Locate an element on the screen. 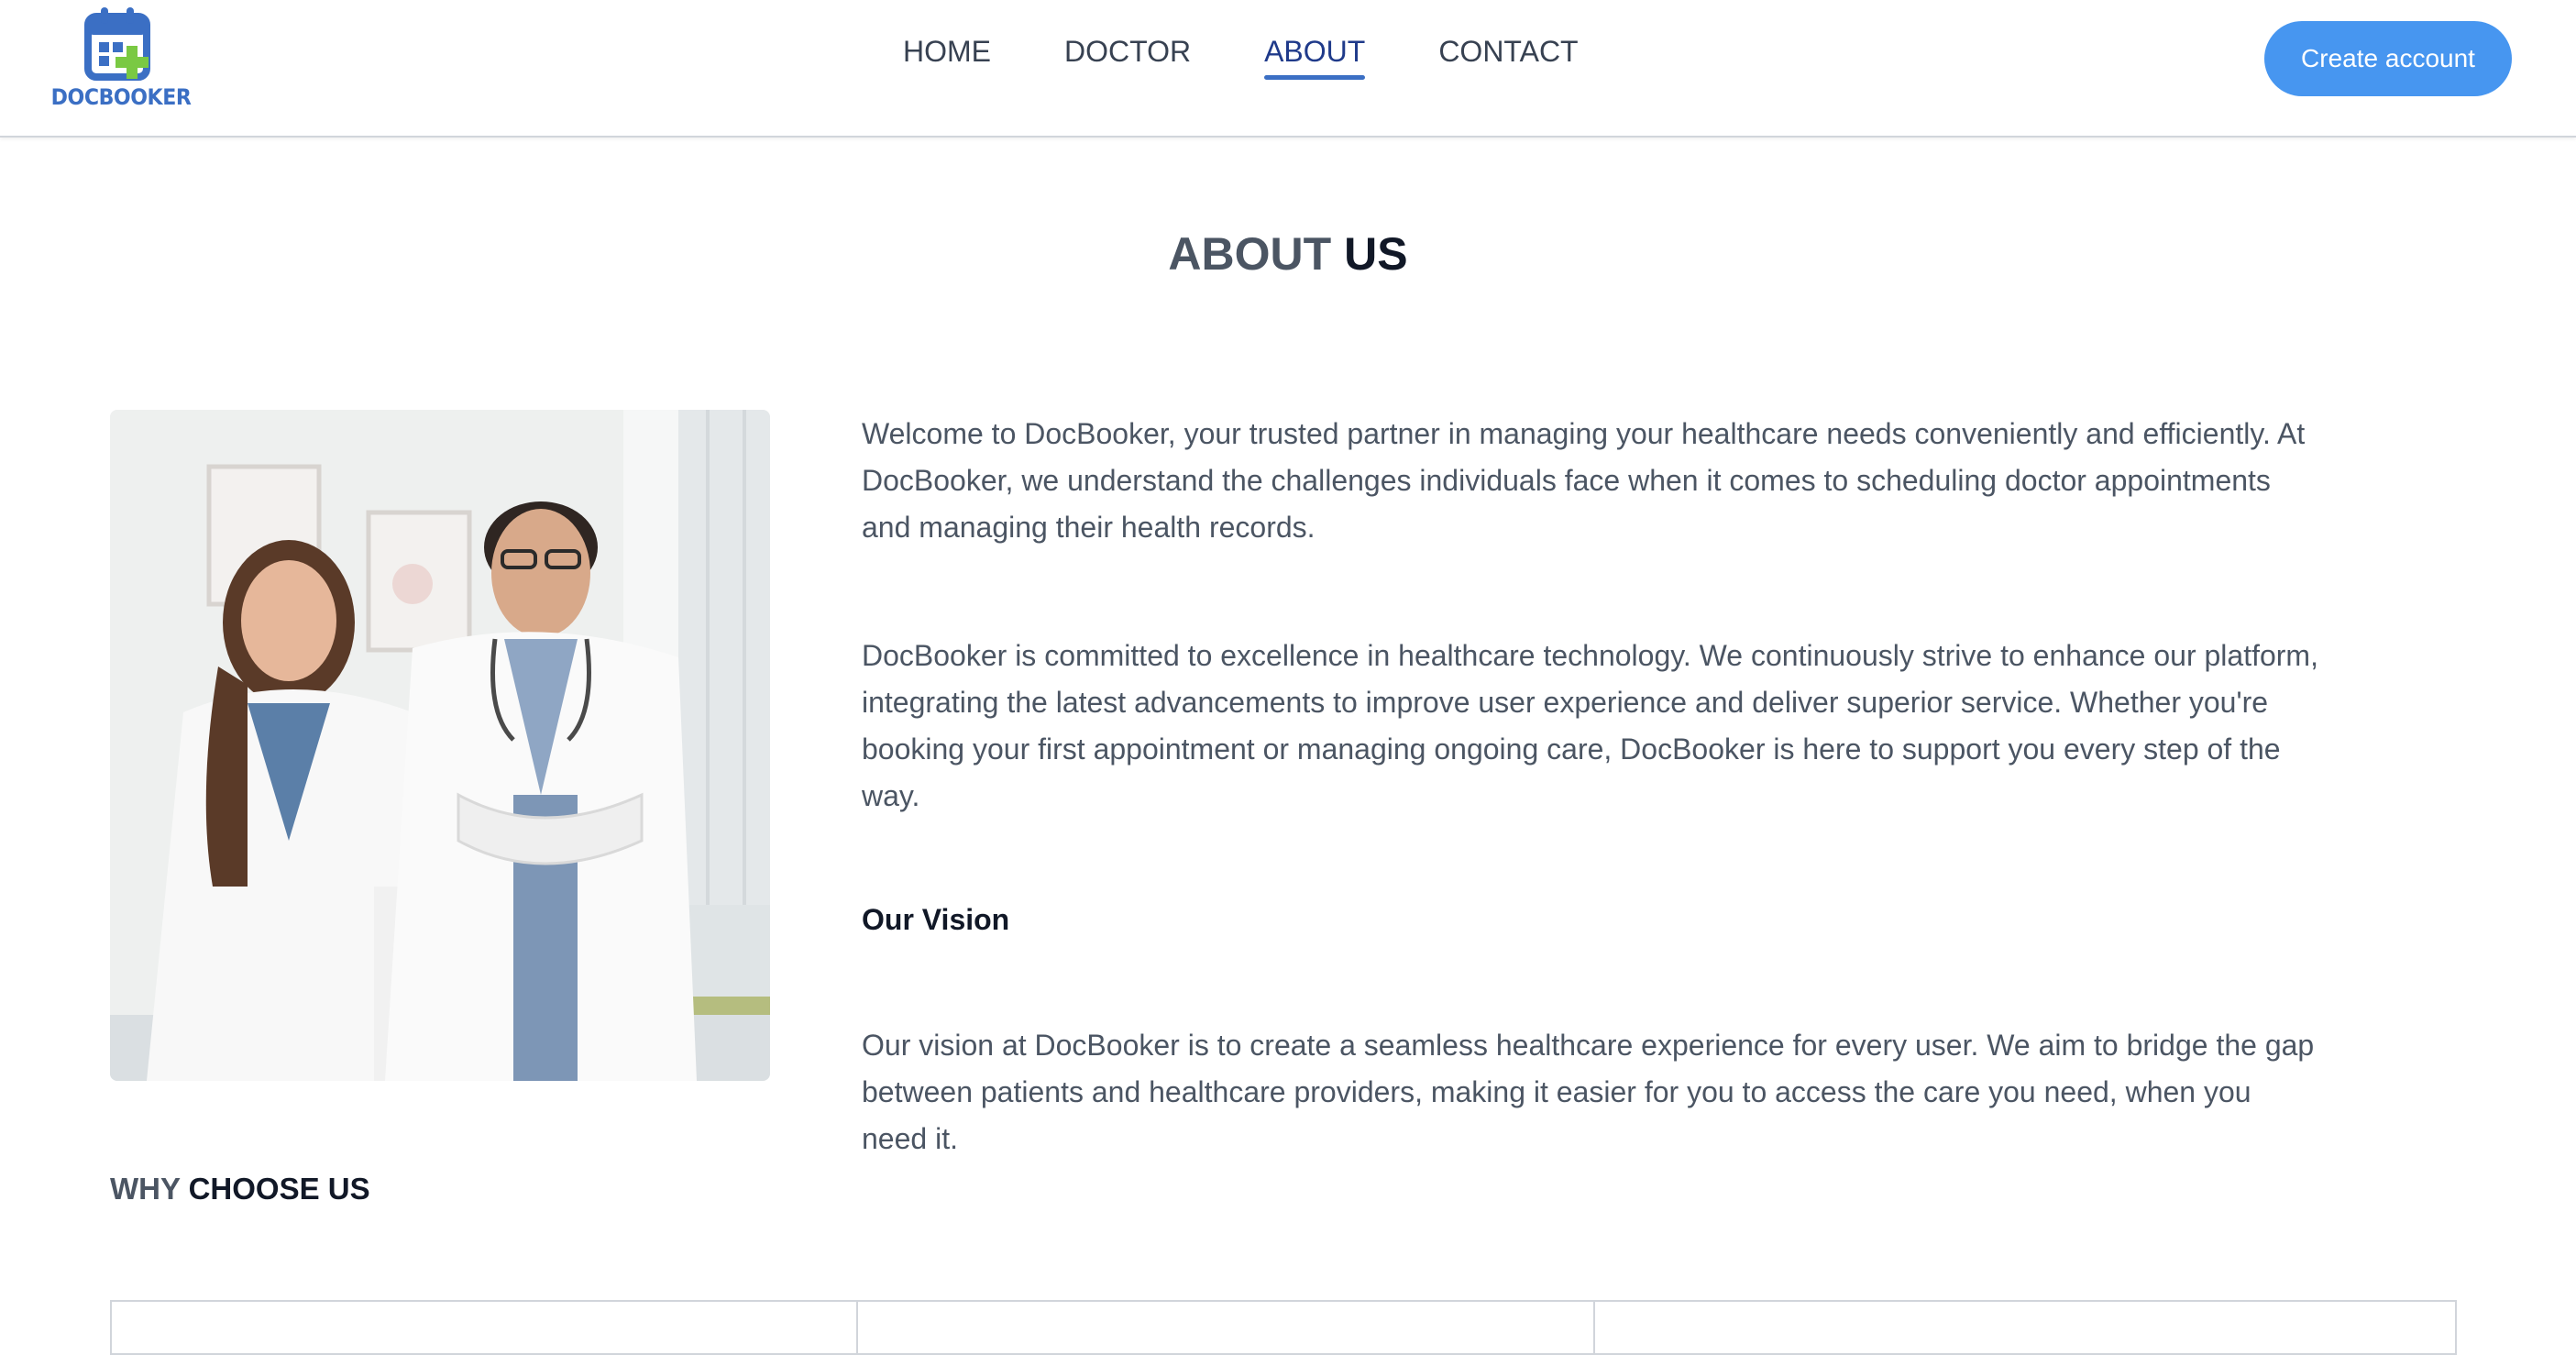 Image resolution: width=2576 pixels, height=1355 pixels. create-account-button: Create account is located at coordinates (2388, 58).